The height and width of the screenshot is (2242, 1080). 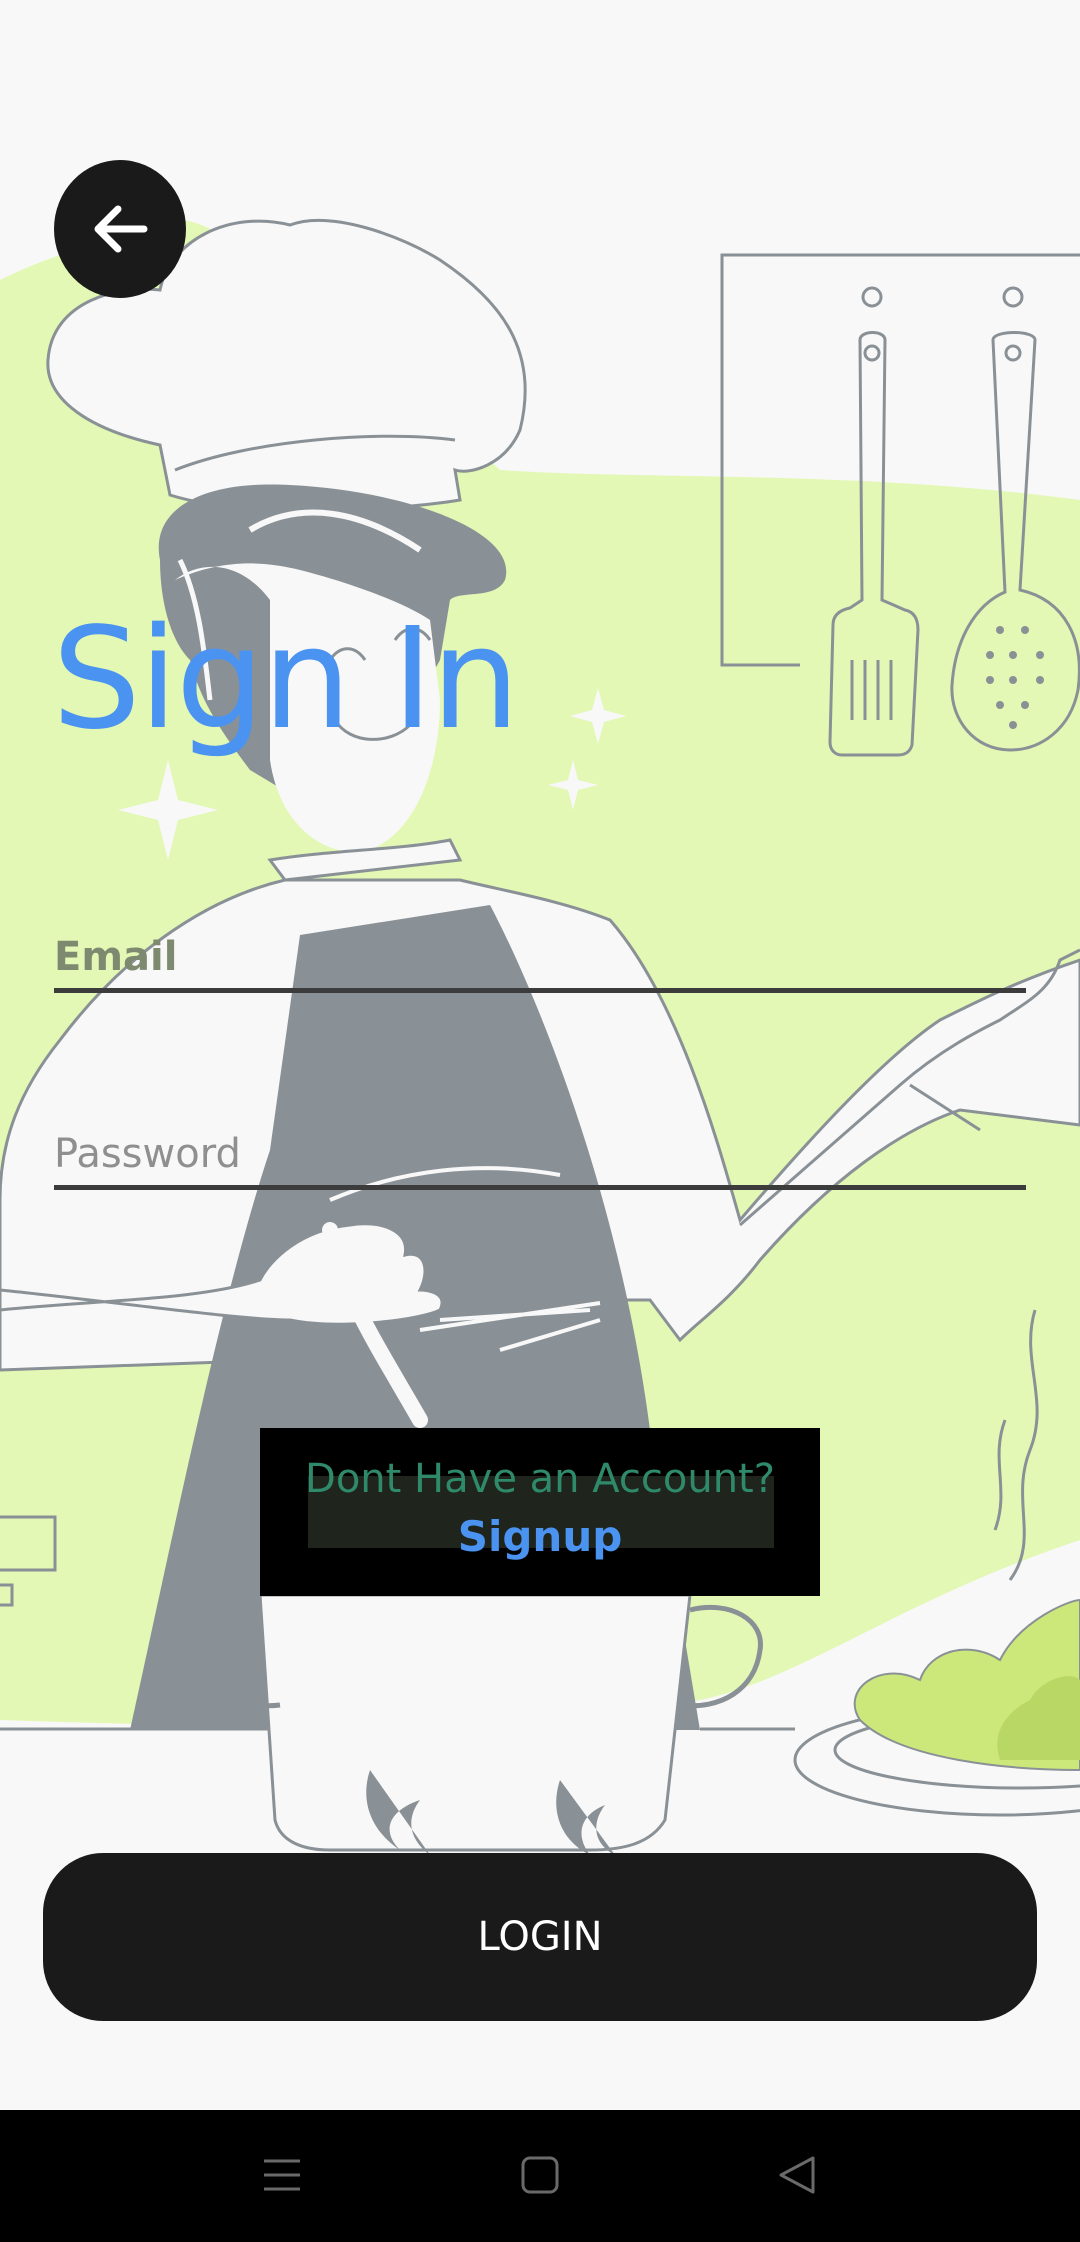 What do you see at coordinates (540, 1536) in the screenshot?
I see `signup-link: Signup` at bounding box center [540, 1536].